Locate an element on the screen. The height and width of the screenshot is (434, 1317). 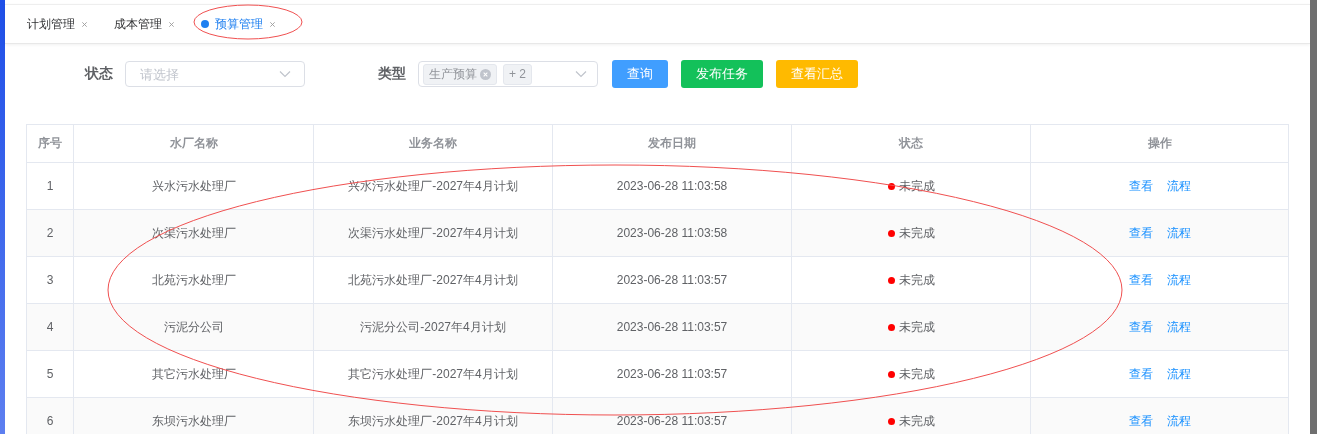
filter-label: 状态 is located at coordinates (99, 74).